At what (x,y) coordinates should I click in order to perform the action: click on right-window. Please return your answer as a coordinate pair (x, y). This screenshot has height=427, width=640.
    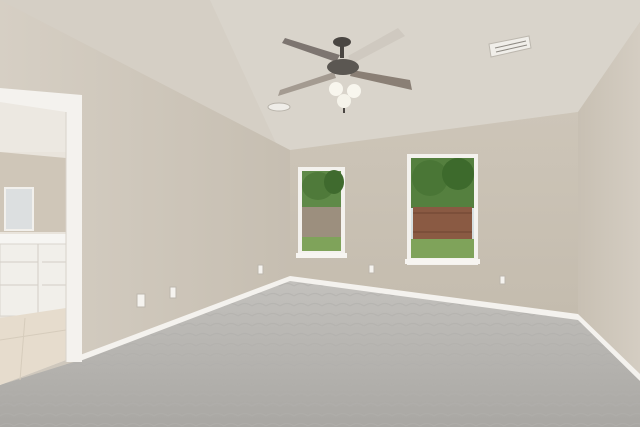
    Looking at the image, I should click on (442, 209).